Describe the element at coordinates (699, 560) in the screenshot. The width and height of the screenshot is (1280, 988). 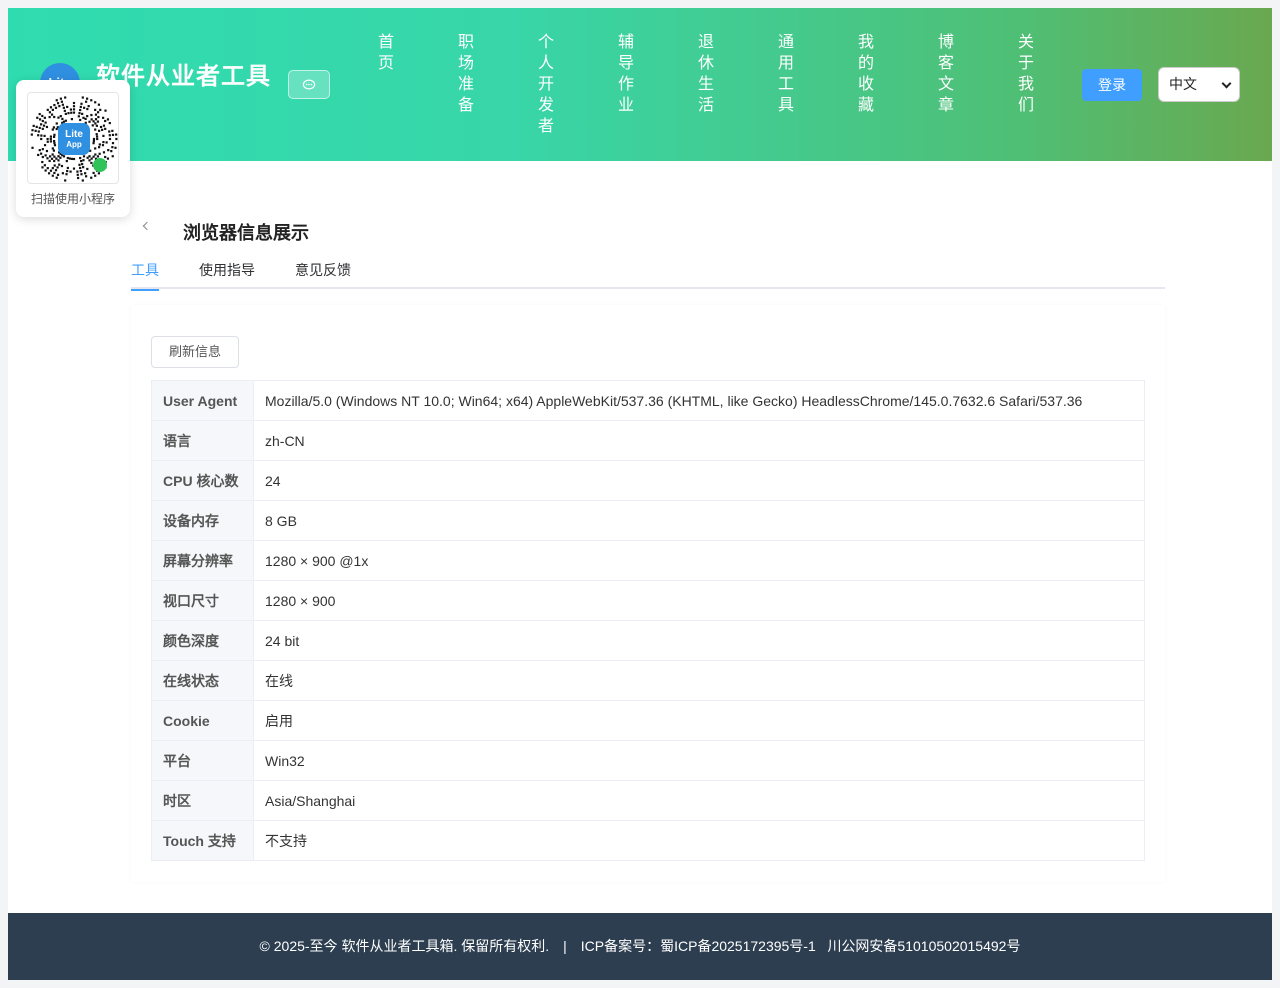
I see `info-value: 1280 × 900 @1x` at that location.